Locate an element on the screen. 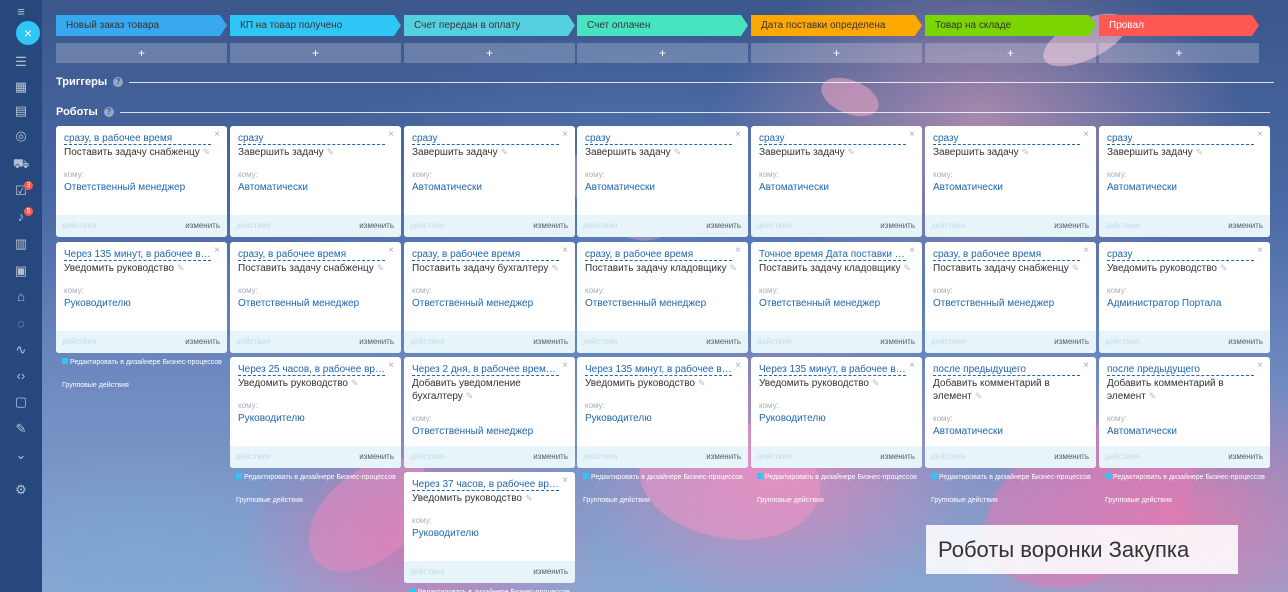 The height and width of the screenshot is (592, 1288). calendar-icon: ▦ is located at coordinates (21, 87).